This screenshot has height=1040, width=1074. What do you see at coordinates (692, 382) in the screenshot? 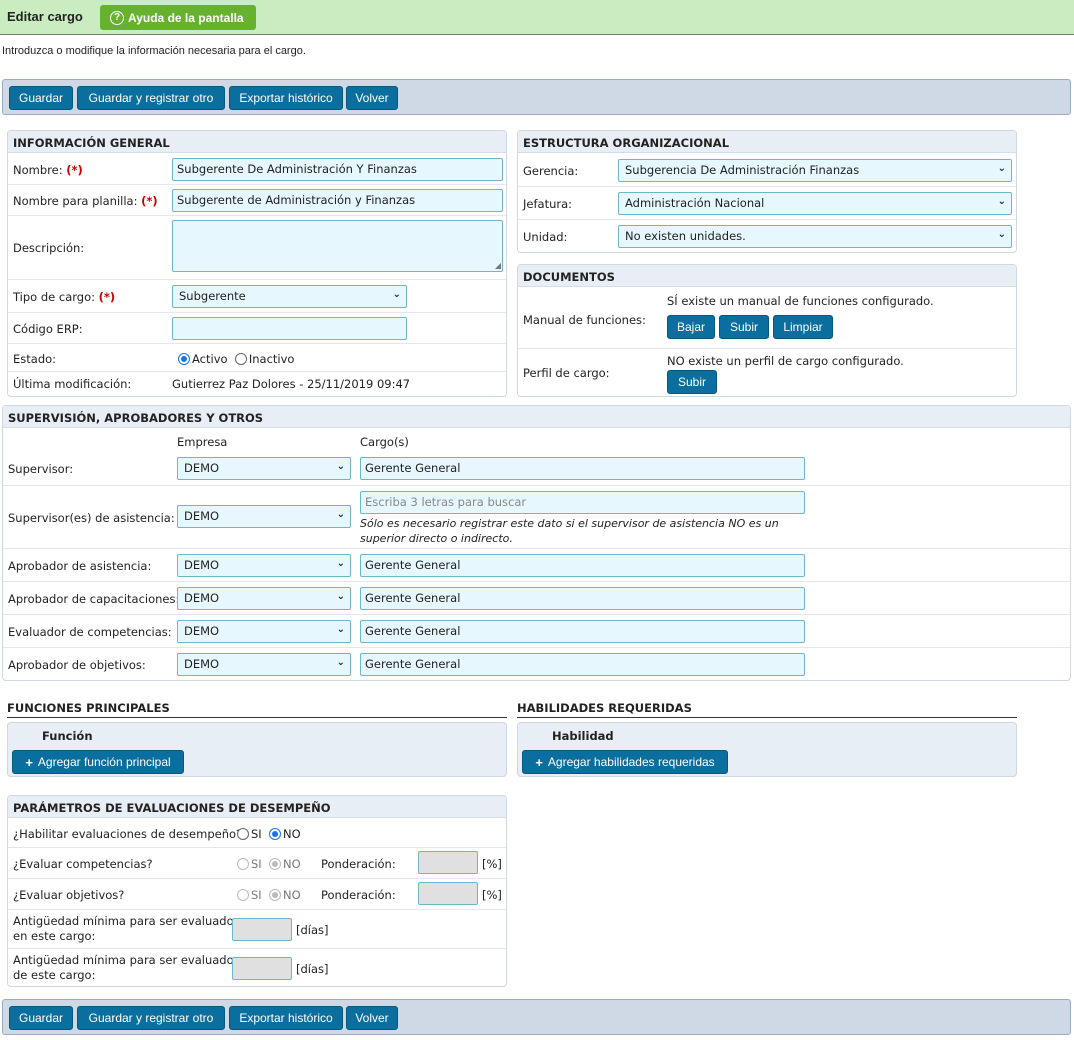
I see `upload-perfil-button: Subir` at bounding box center [692, 382].